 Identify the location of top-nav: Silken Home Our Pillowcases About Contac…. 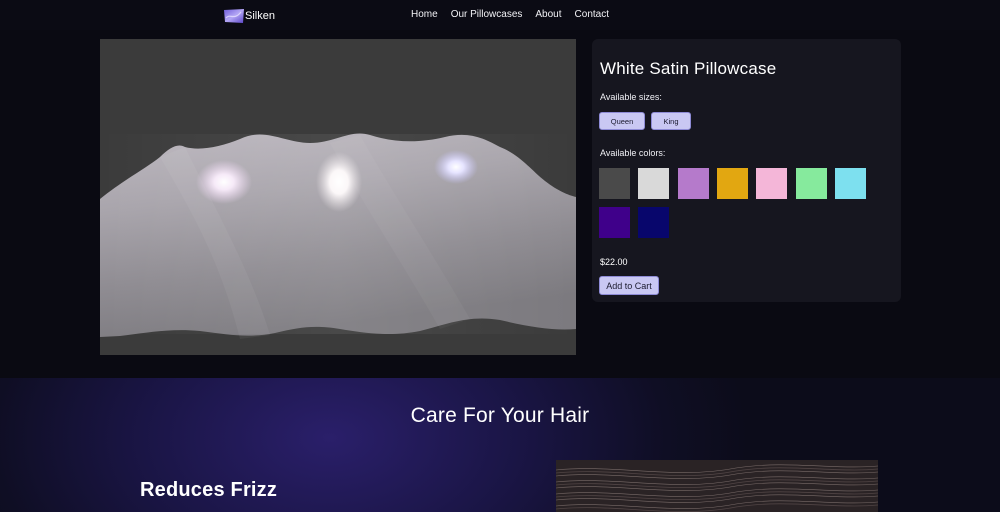
(500, 15).